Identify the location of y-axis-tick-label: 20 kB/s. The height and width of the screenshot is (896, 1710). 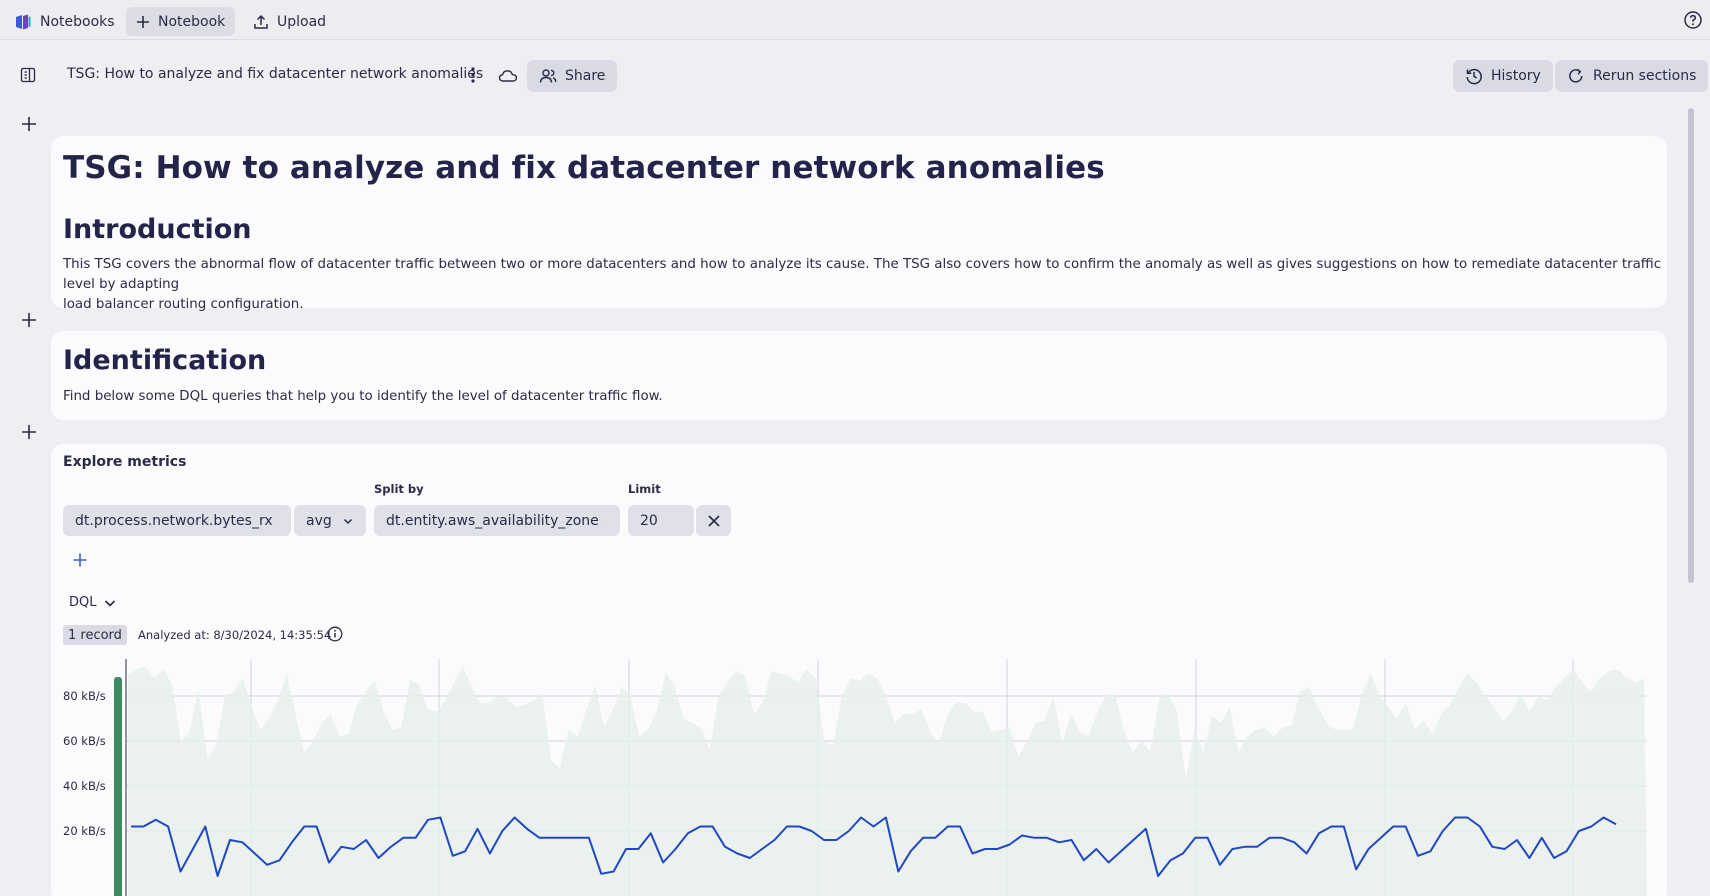
(84, 831).